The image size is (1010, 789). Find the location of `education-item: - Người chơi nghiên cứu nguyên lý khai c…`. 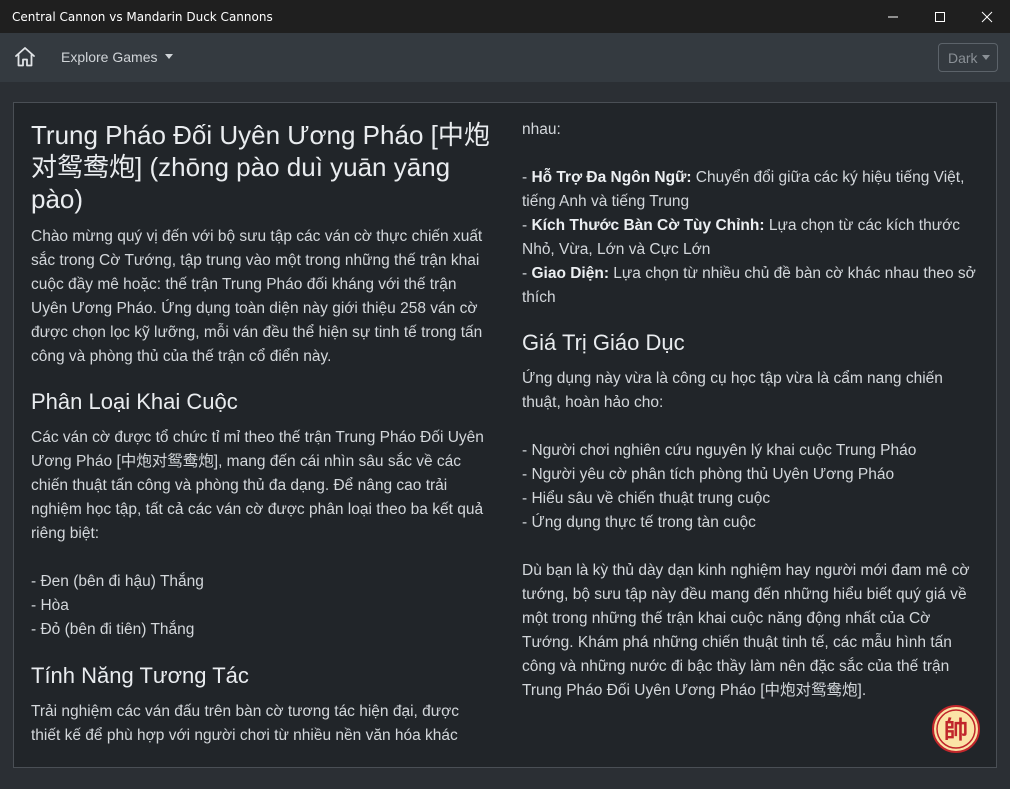

education-item: - Người chơi nghiên cứu nguyên lý khai c… is located at coordinates (719, 450).